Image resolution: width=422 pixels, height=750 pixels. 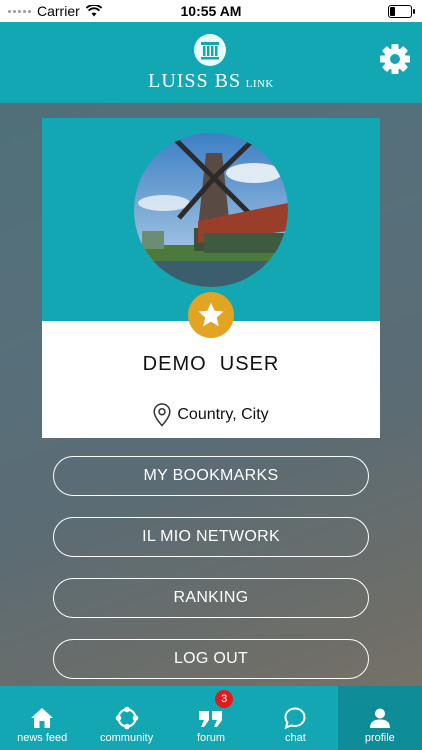 What do you see at coordinates (42, 738) in the screenshot?
I see `tab-news-feed-label: news feed` at bounding box center [42, 738].